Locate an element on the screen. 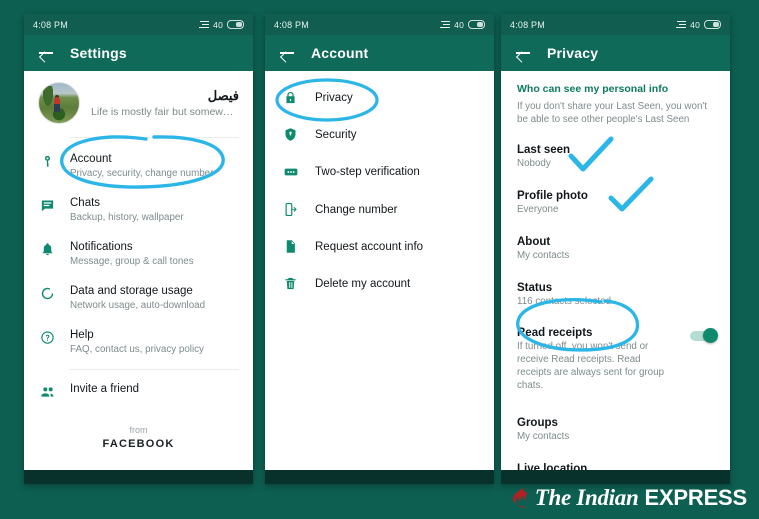 The width and height of the screenshot is (759, 519). item-subtitle: Message, group & call tones is located at coordinates (132, 262).